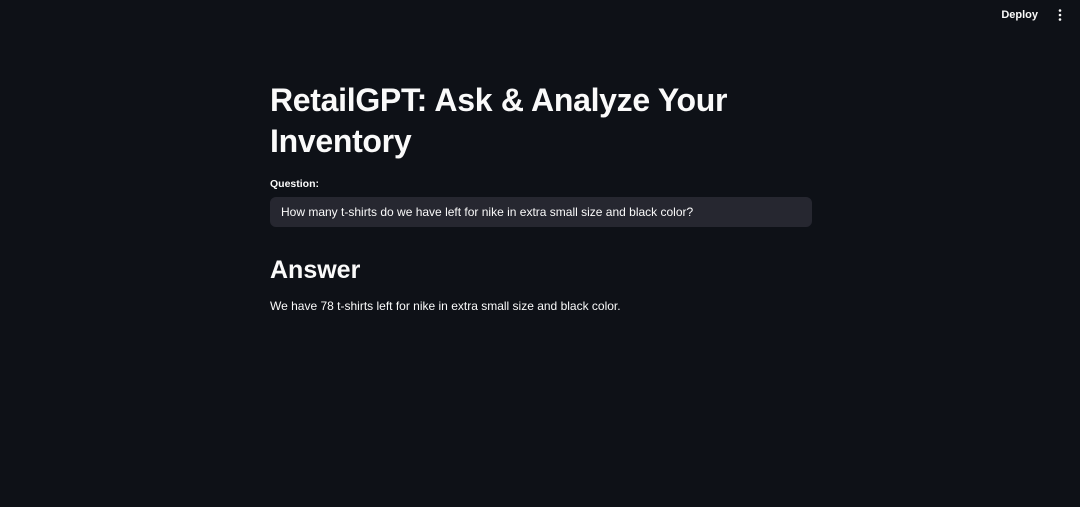 This screenshot has height=507, width=1080. I want to click on question-input, so click(541, 212).